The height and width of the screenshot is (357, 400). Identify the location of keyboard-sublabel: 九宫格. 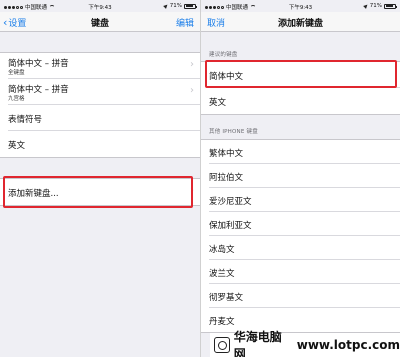
(16, 99).